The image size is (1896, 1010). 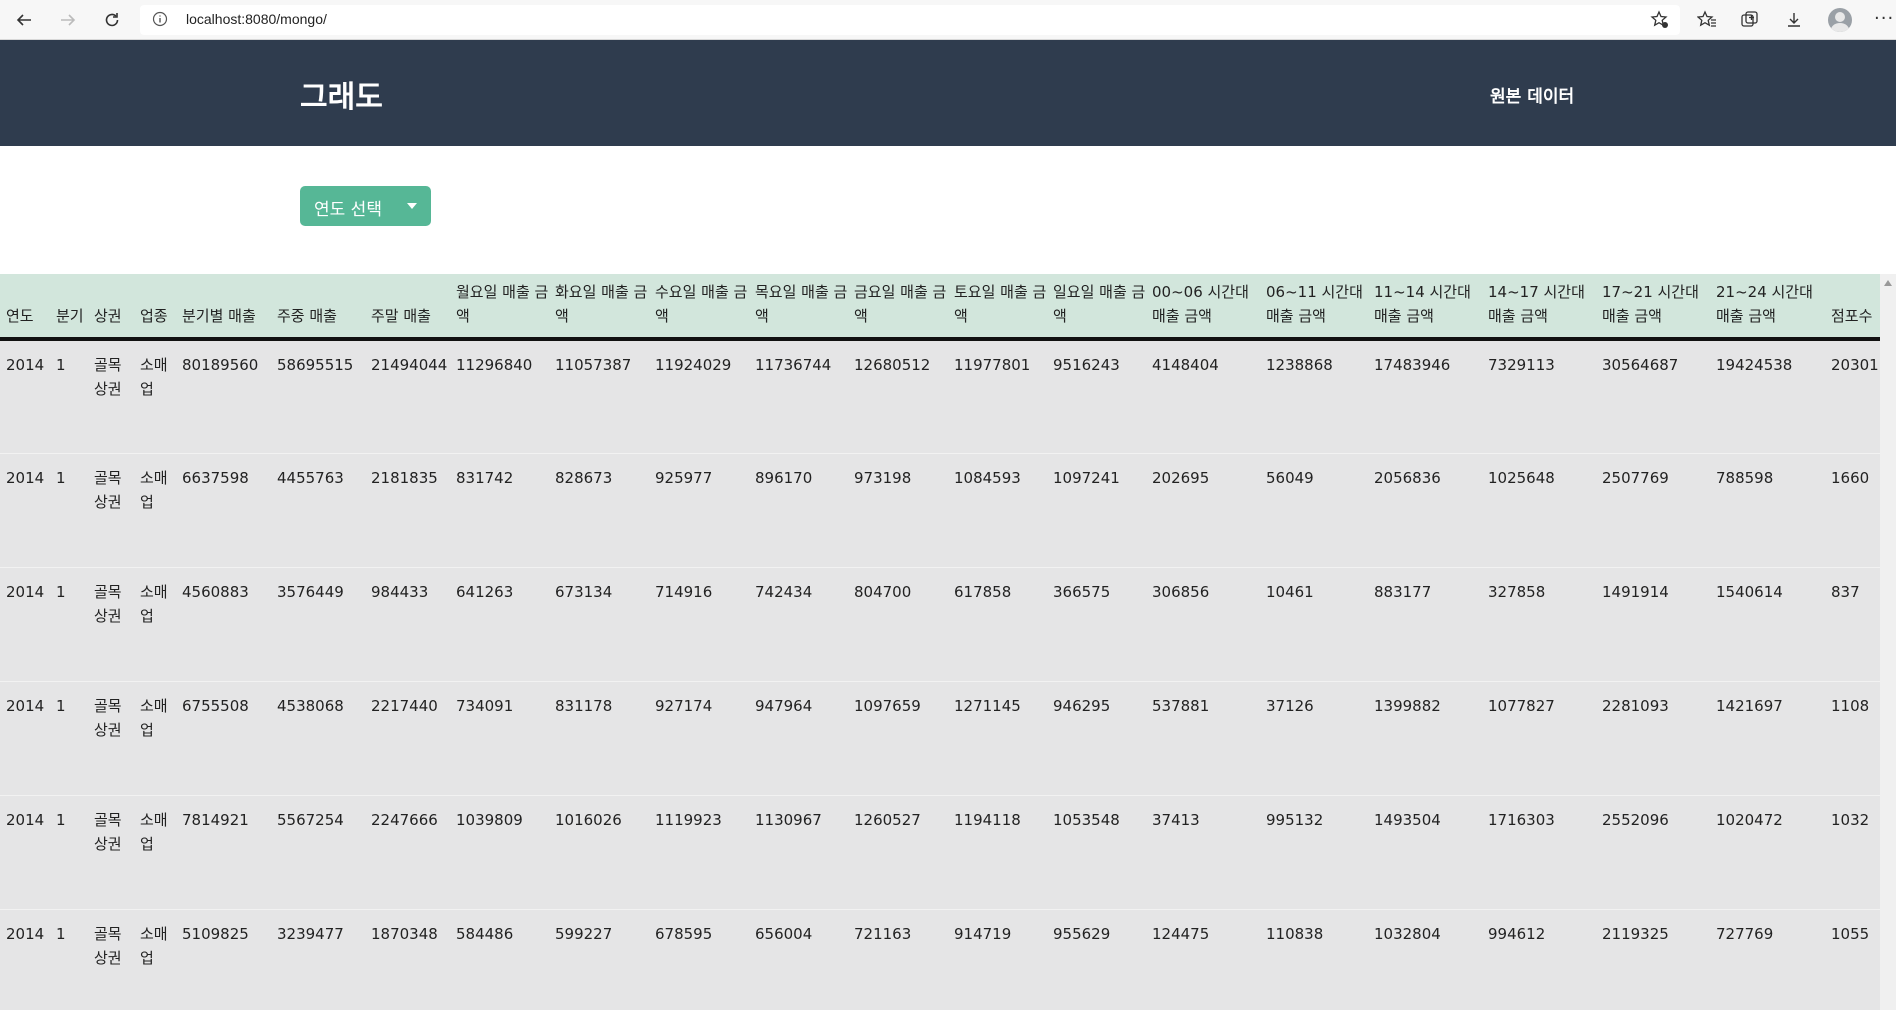 What do you see at coordinates (1082, 705) in the screenshot?
I see `table-cell: 946295` at bounding box center [1082, 705].